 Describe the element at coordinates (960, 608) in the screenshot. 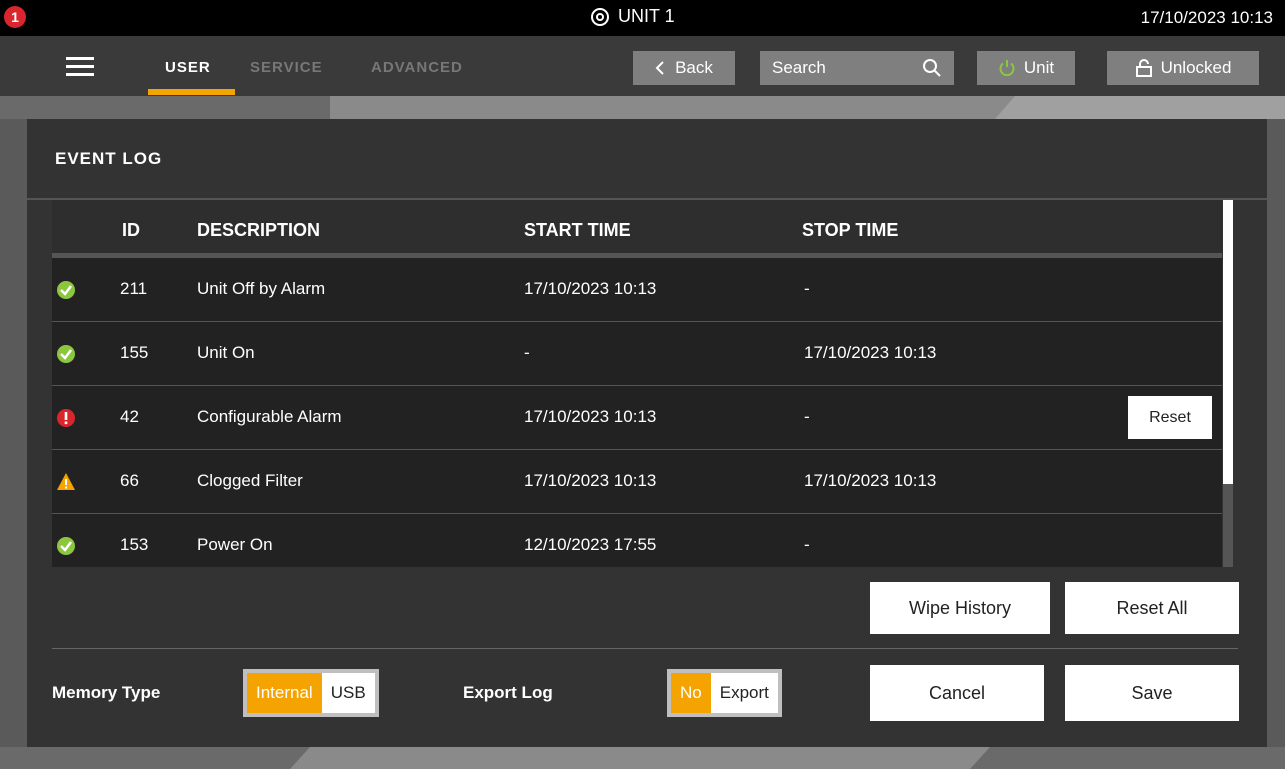

I see `wipe-history-button: Wipe History` at that location.